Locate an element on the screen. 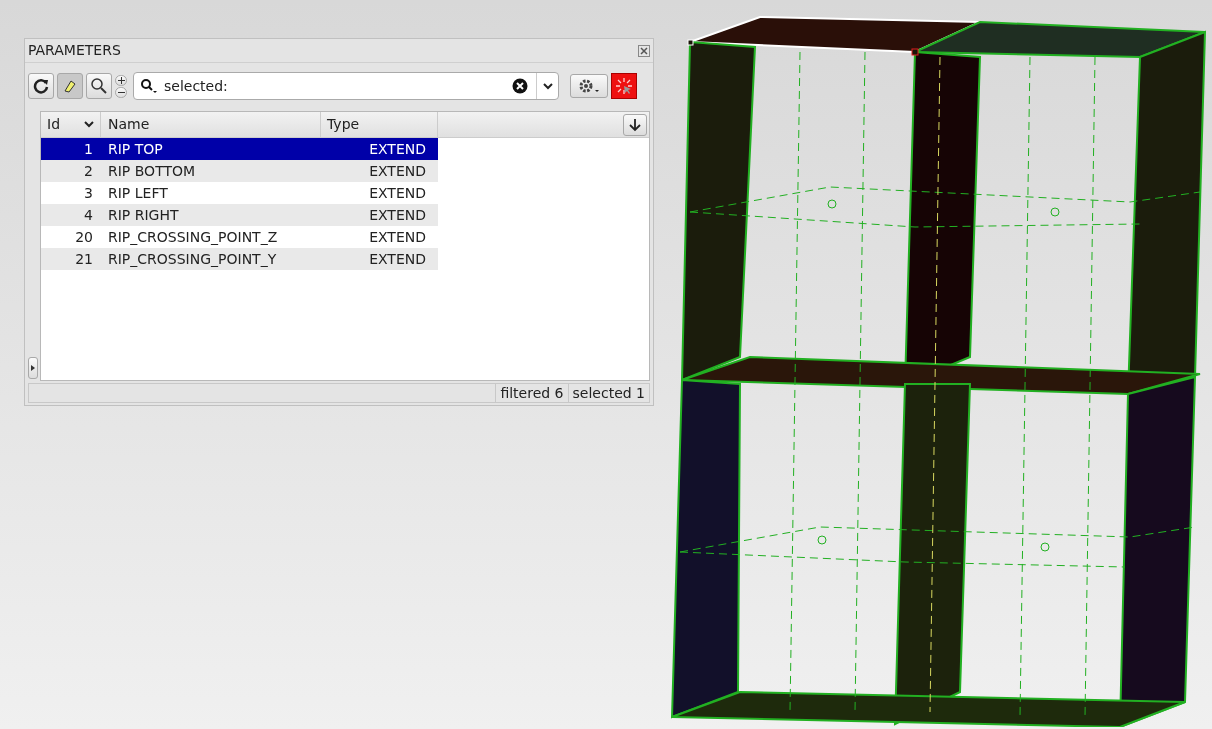 This screenshot has width=1212, height=729. table-cell-text: 20 is located at coordinates (84, 237).